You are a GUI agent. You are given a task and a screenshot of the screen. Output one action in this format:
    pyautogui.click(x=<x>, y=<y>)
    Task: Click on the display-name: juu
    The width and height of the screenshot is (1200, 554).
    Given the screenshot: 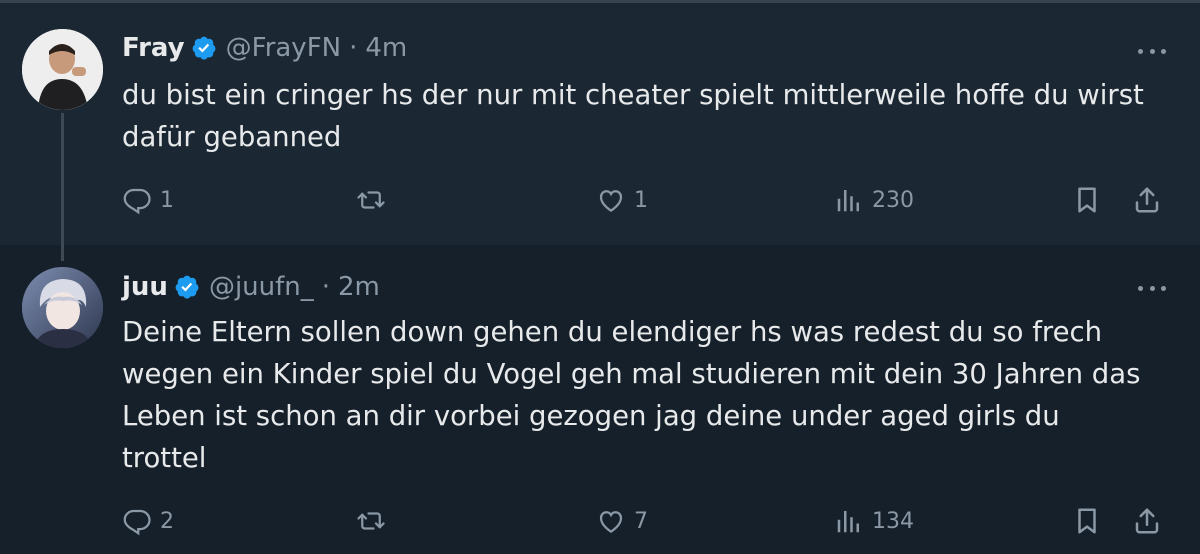 What is the action you would take?
    pyautogui.click(x=145, y=287)
    